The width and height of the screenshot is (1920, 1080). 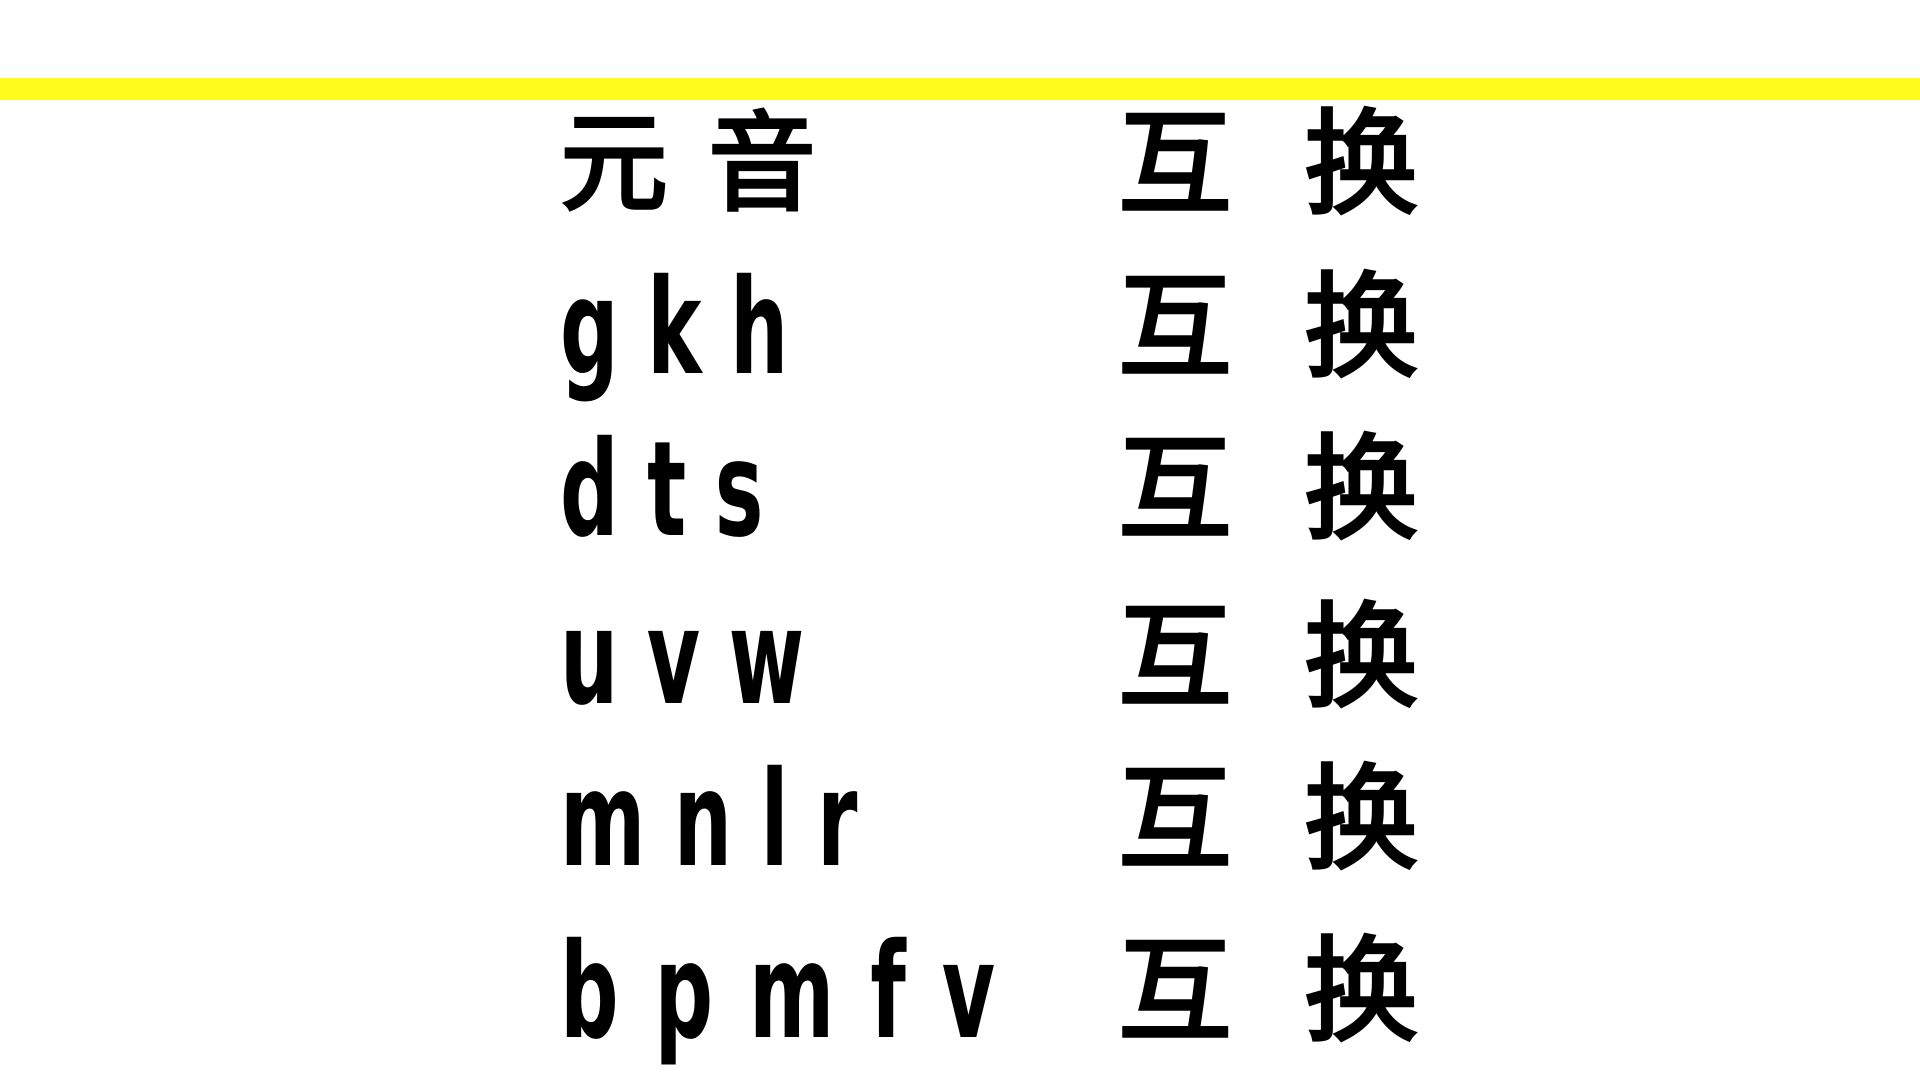 I want to click on row-left-label: g k h, so click(x=674, y=328).